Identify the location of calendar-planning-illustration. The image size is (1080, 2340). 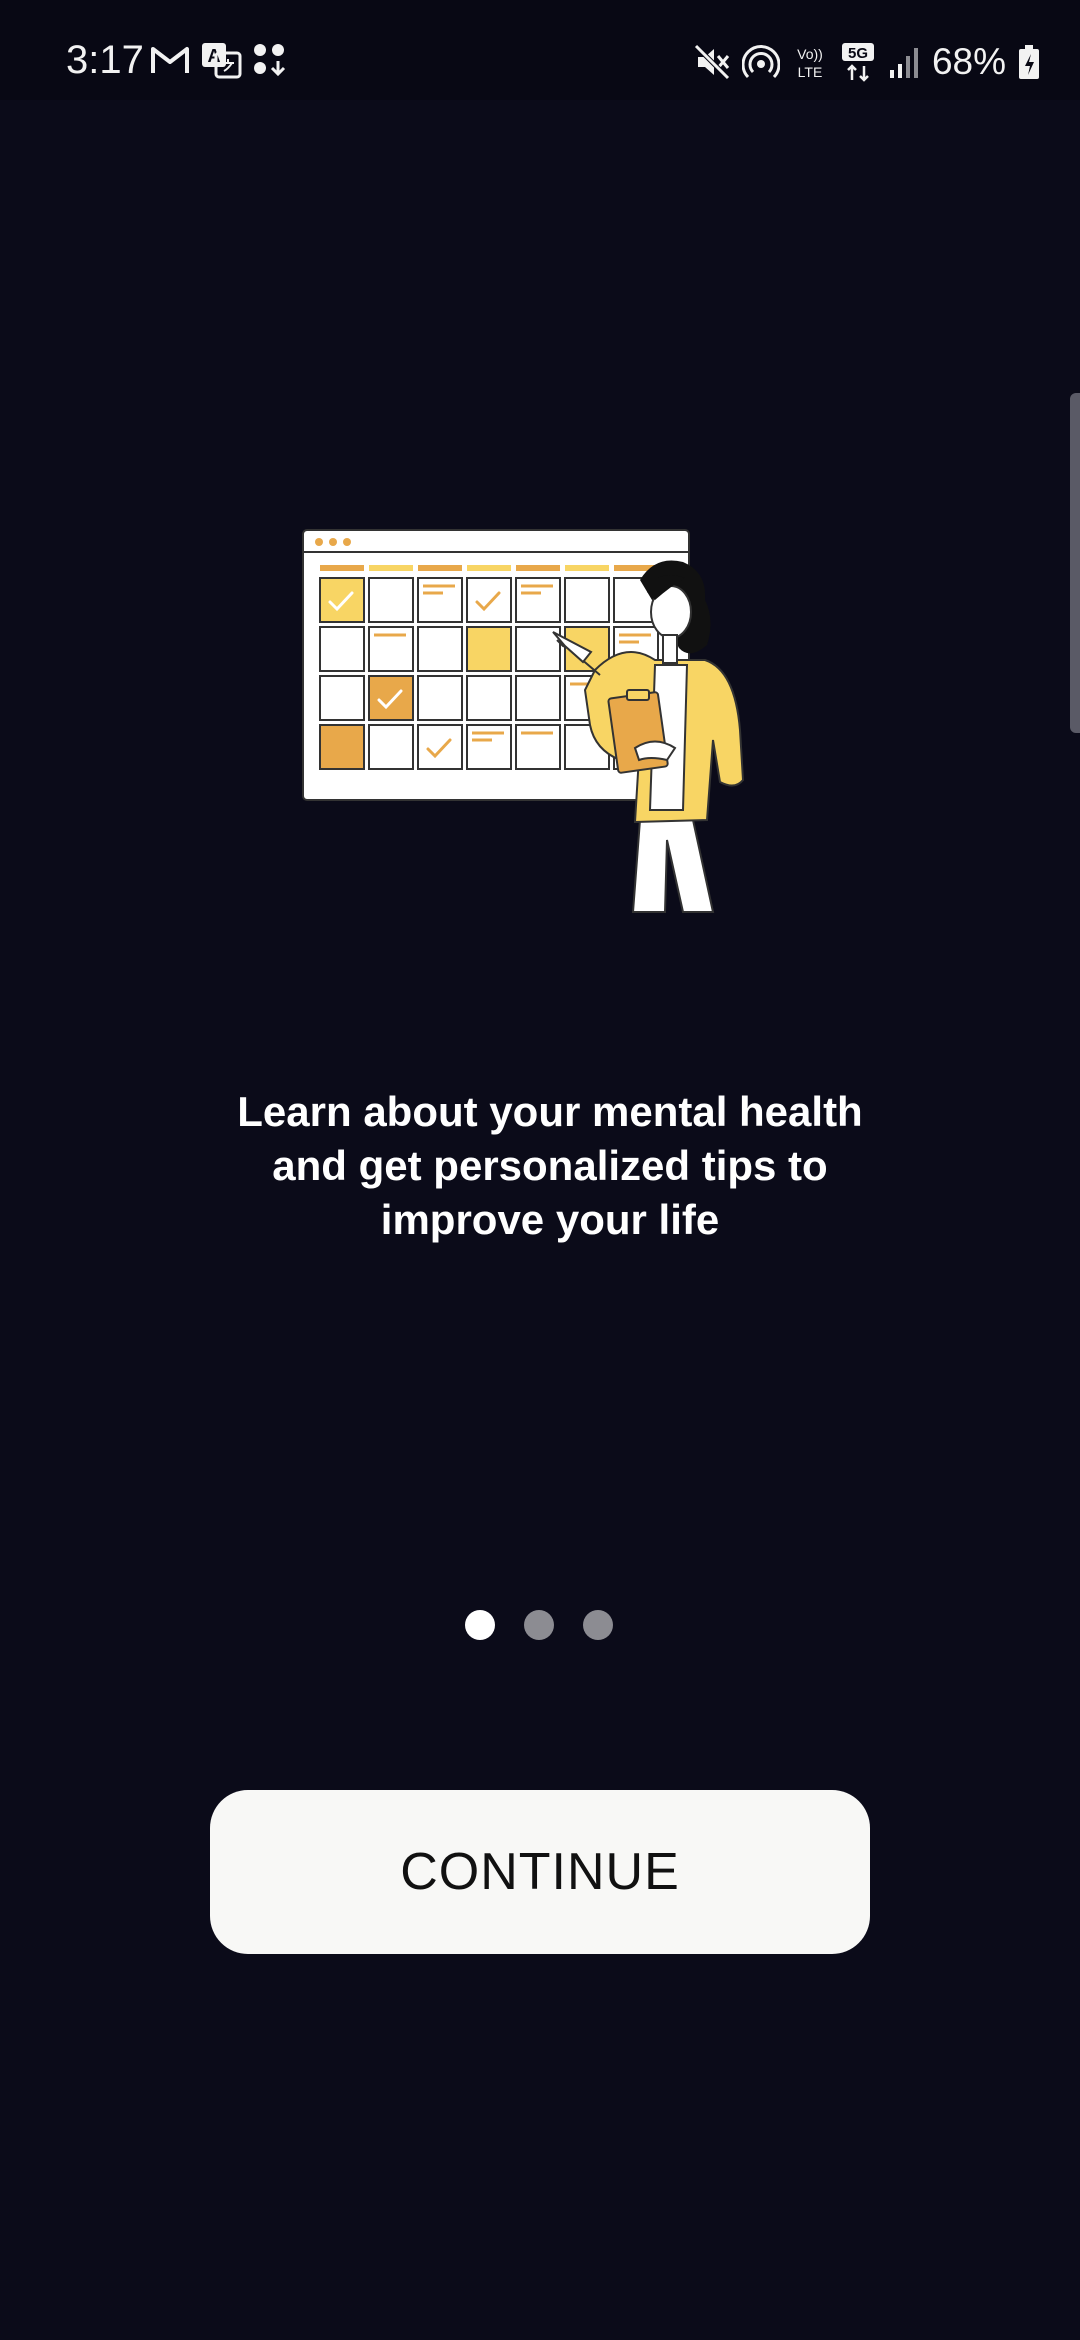
(523, 721).